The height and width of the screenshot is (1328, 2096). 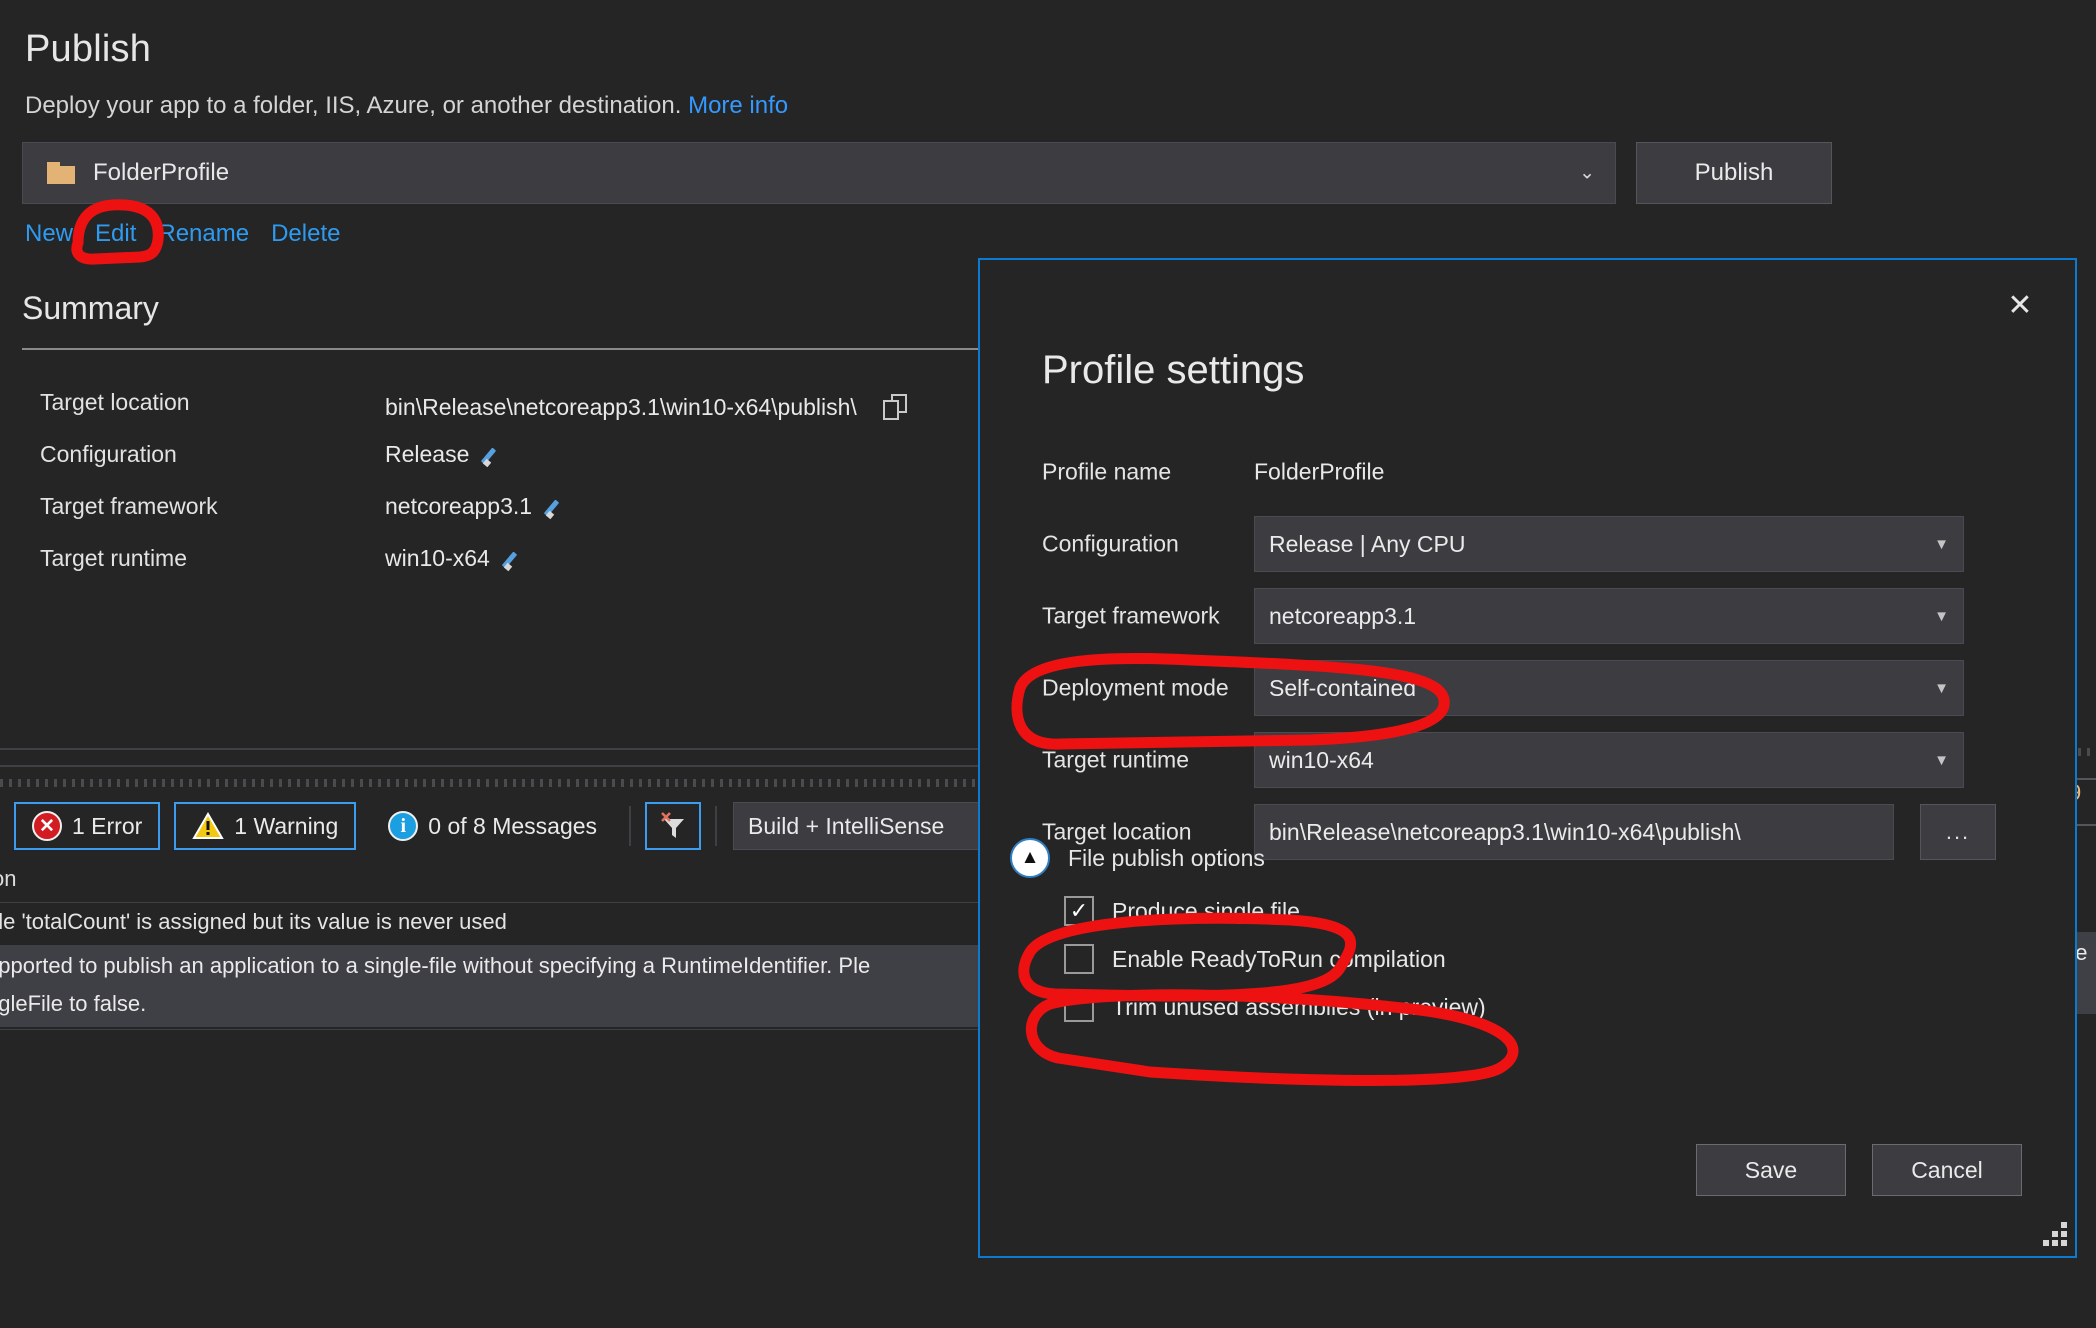 I want to click on field-deployment-mode: Deployment mode Self-contained ▼, so click(x=1529, y=688).